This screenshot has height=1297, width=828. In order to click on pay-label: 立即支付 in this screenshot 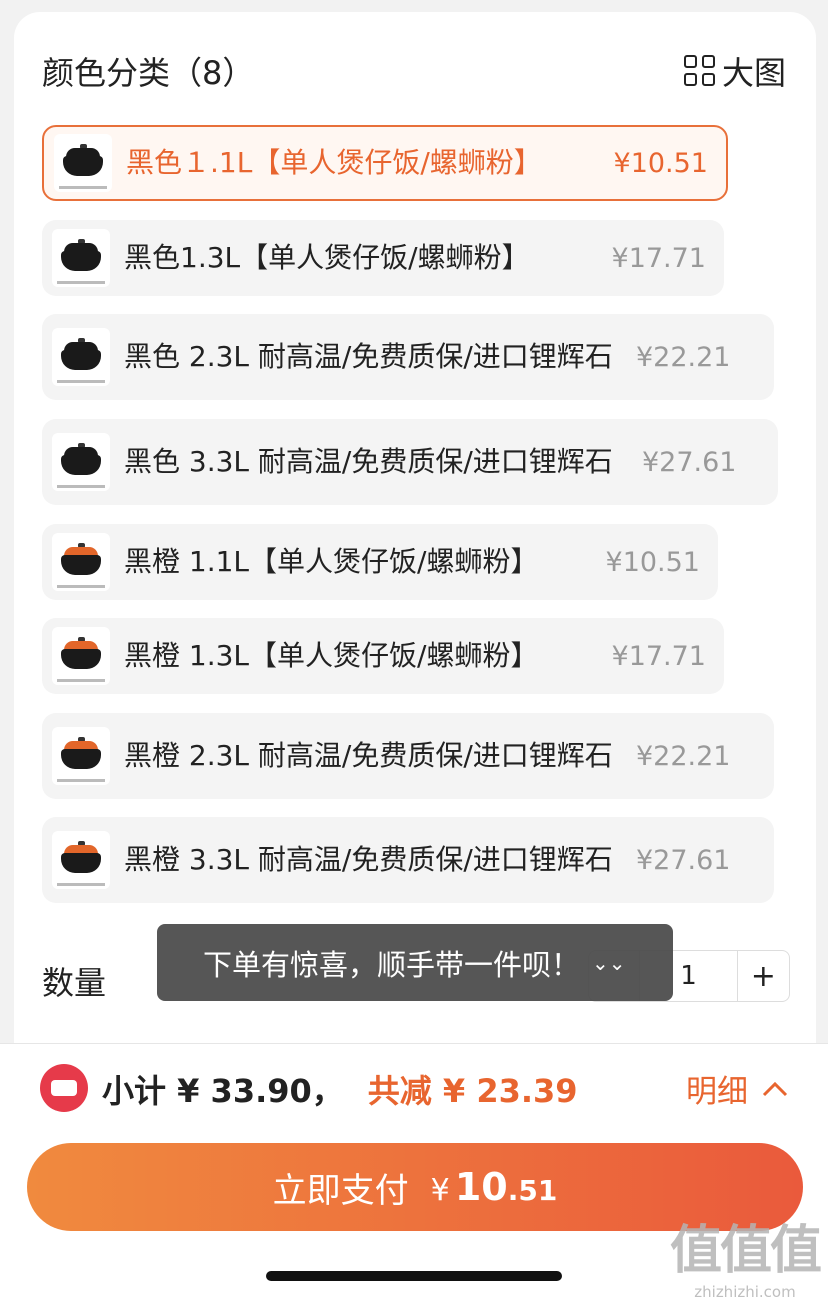, I will do `click(340, 1190)`.